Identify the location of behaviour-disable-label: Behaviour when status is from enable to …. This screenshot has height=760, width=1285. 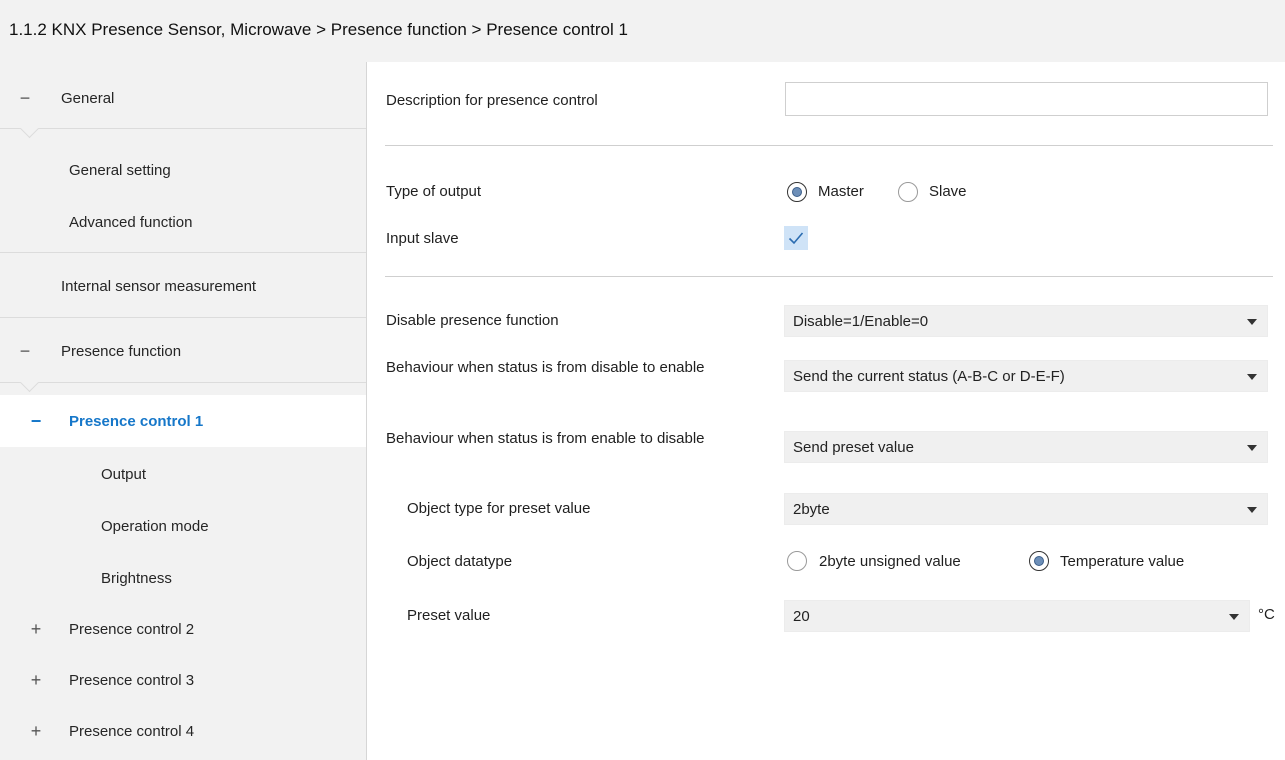
(545, 438).